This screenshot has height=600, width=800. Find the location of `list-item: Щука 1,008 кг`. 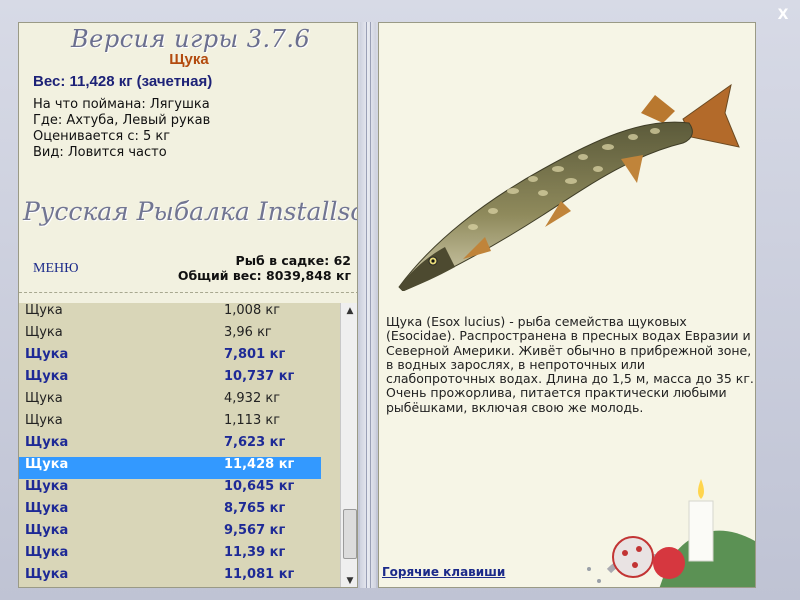

list-item: Щука 1,008 кг is located at coordinates (170, 314).